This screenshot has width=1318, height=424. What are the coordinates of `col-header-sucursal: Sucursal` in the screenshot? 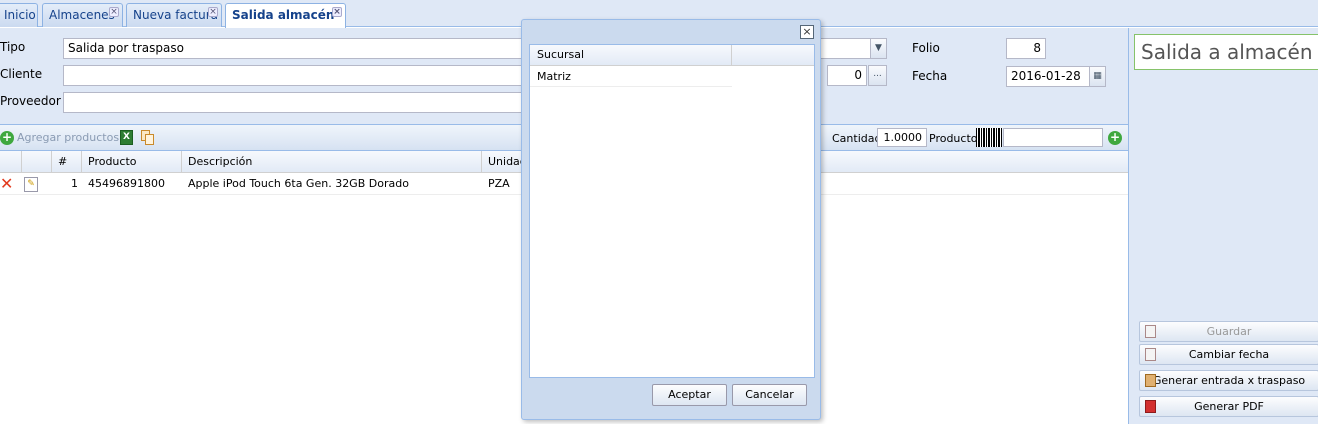 It's located at (631, 55).